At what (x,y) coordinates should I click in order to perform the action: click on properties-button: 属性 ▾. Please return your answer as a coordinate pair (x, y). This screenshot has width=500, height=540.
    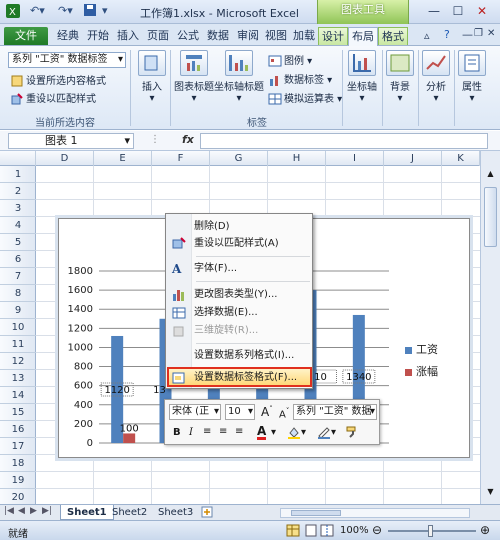
    Looking at the image, I should click on (472, 77).